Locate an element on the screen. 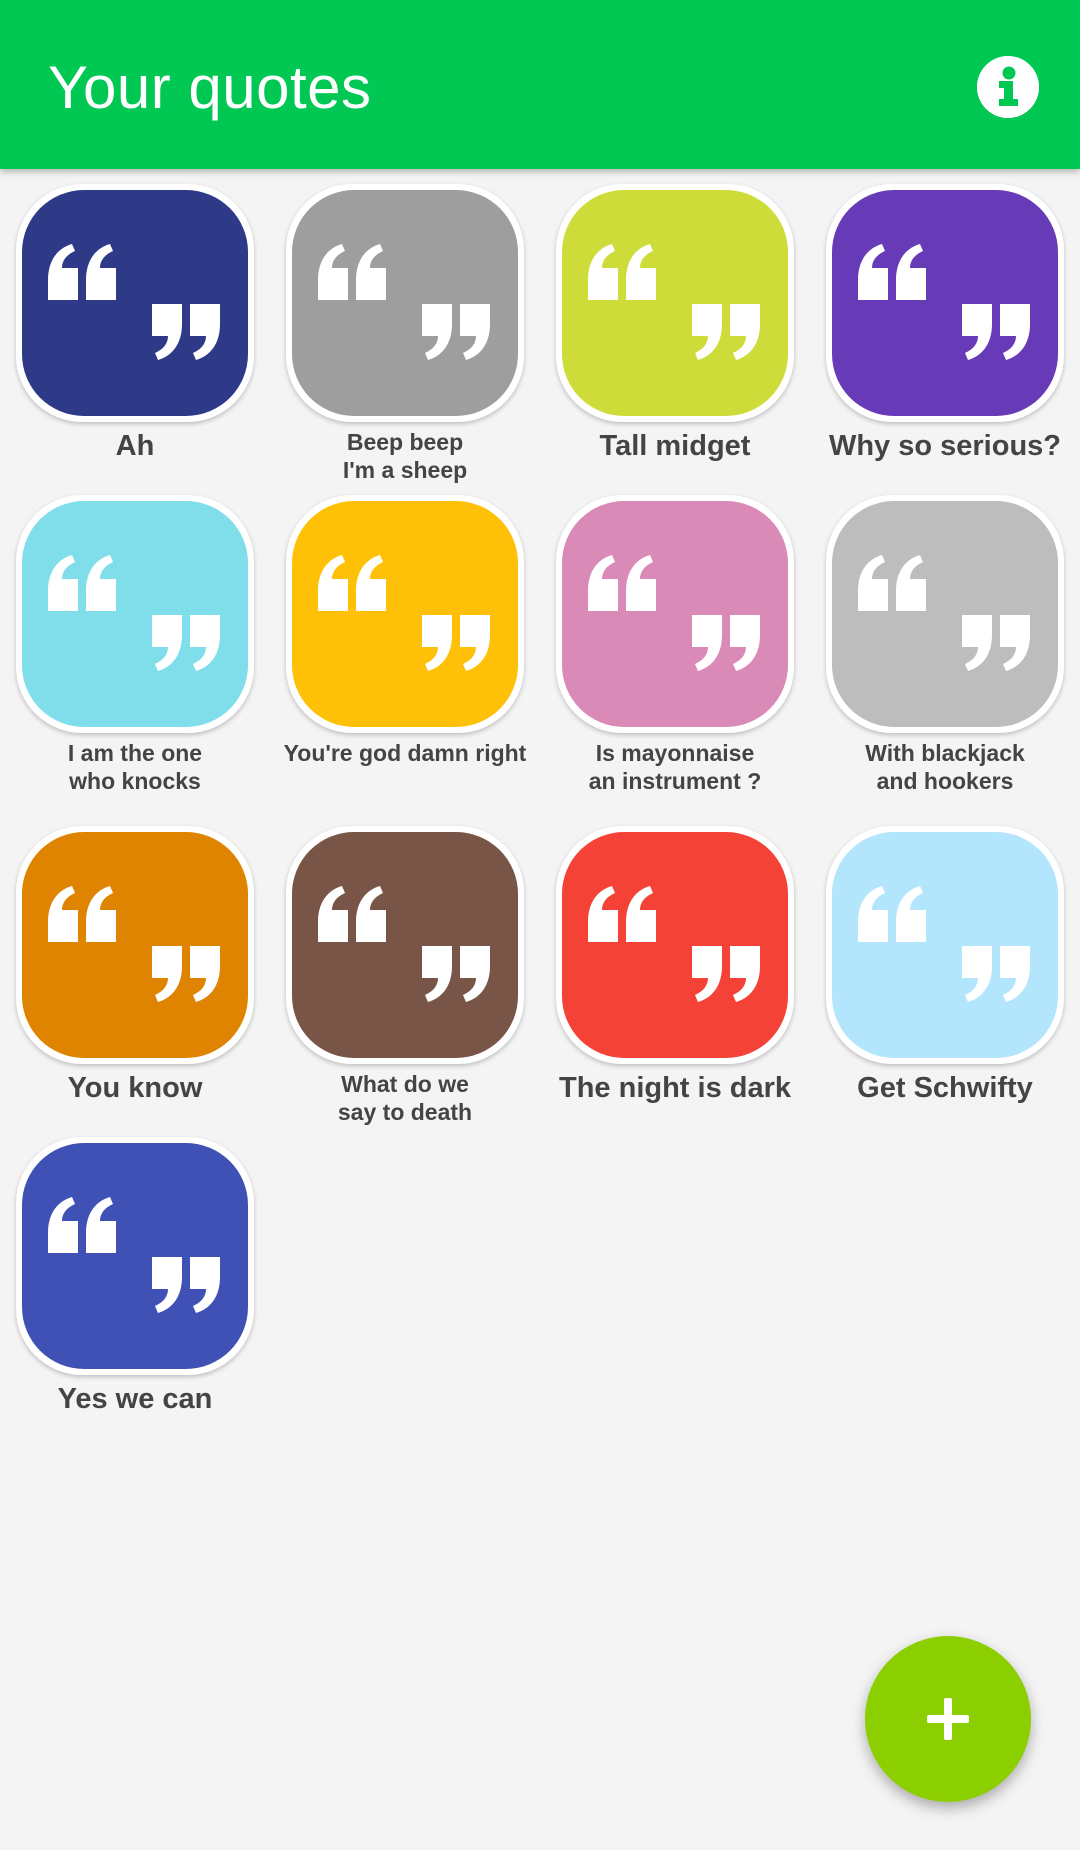  quote-tile-label: Why so serious? is located at coordinates (945, 446).